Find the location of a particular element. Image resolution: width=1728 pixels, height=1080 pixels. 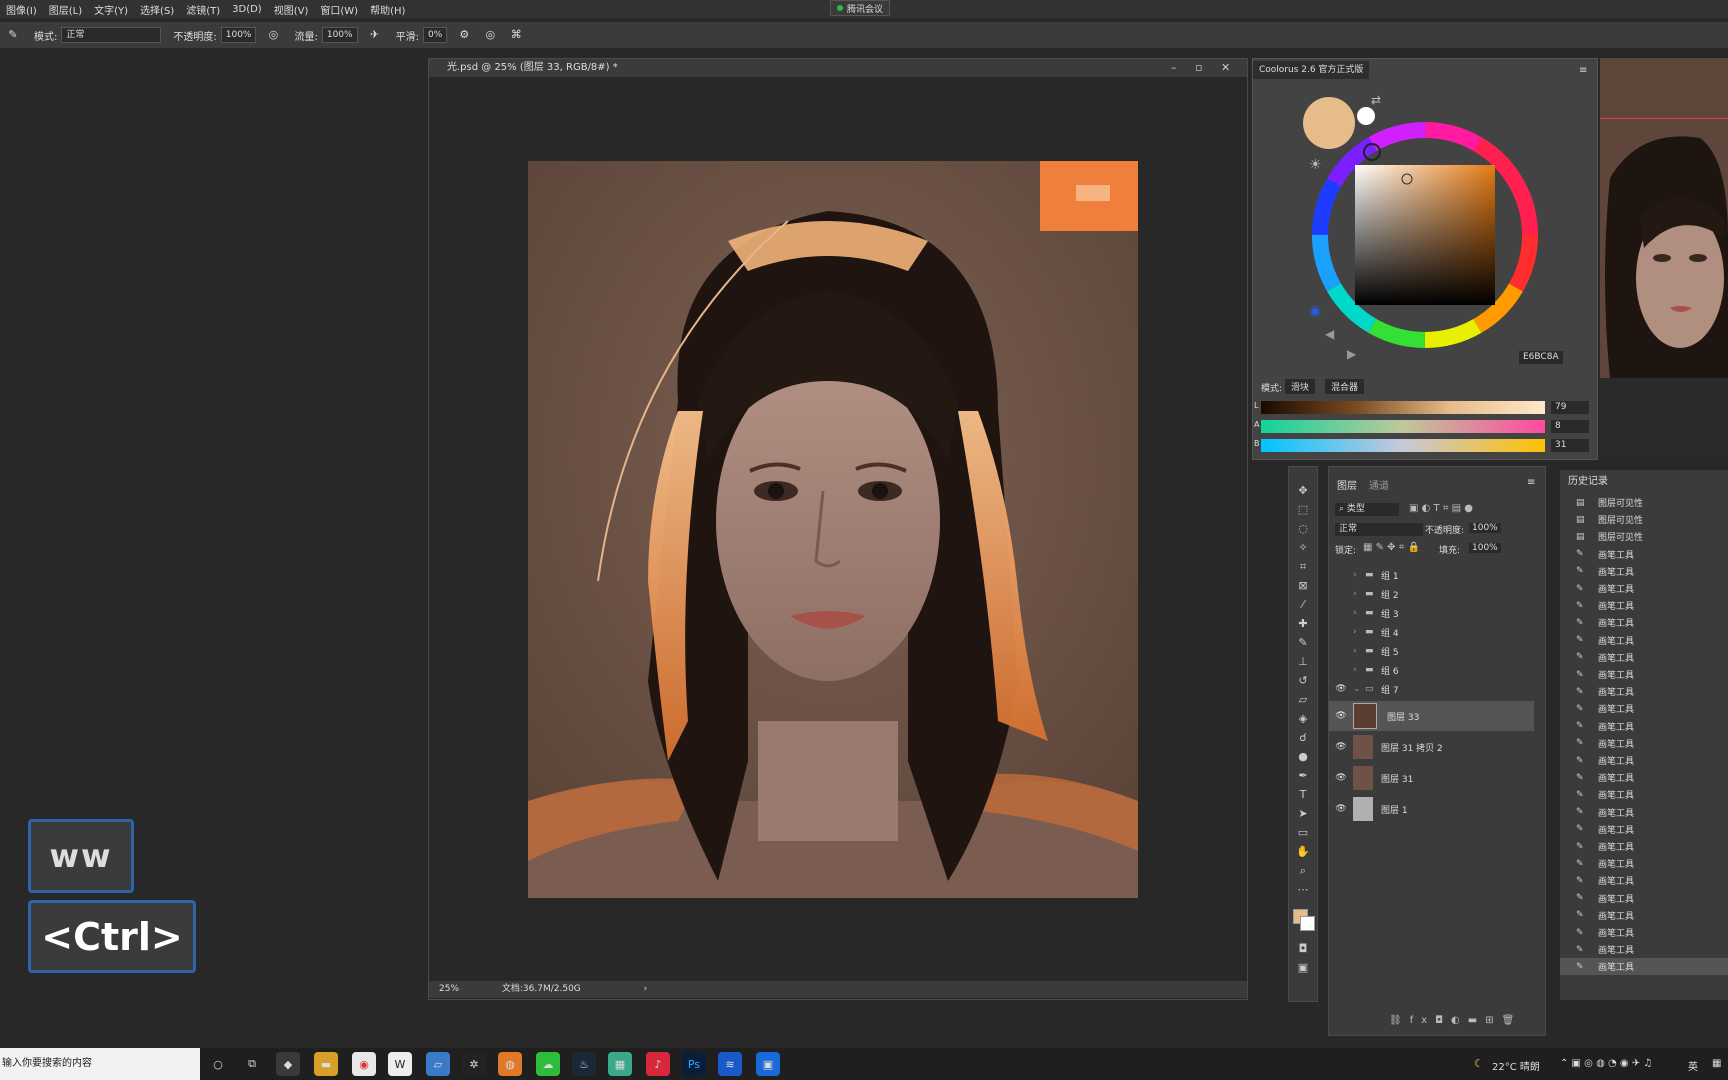

stamp-tool-icon: ⊥ is located at coordinates (1303, 661).